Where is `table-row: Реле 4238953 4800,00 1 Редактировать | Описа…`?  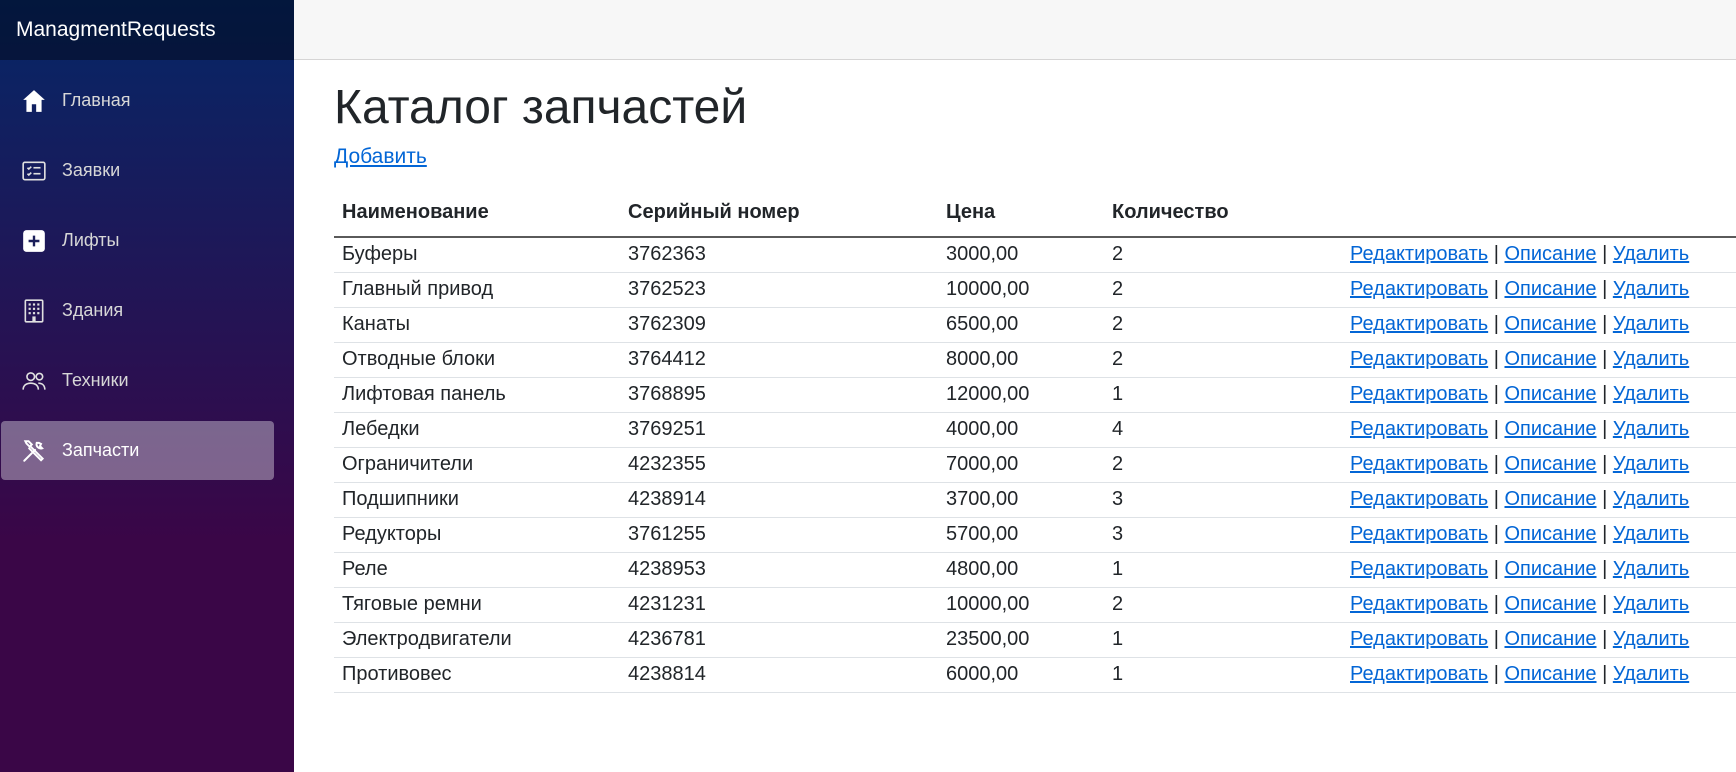
table-row: Реле 4238953 4800,00 1 Редактировать | Описа… is located at coordinates (1035, 570).